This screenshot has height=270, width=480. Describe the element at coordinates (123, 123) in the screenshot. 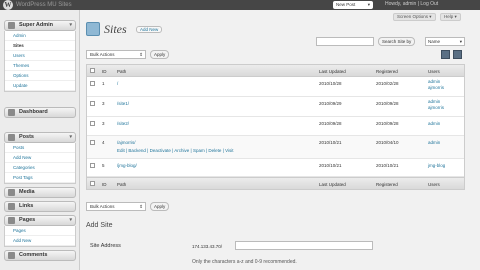

I see `site-path-link: /site2/` at that location.